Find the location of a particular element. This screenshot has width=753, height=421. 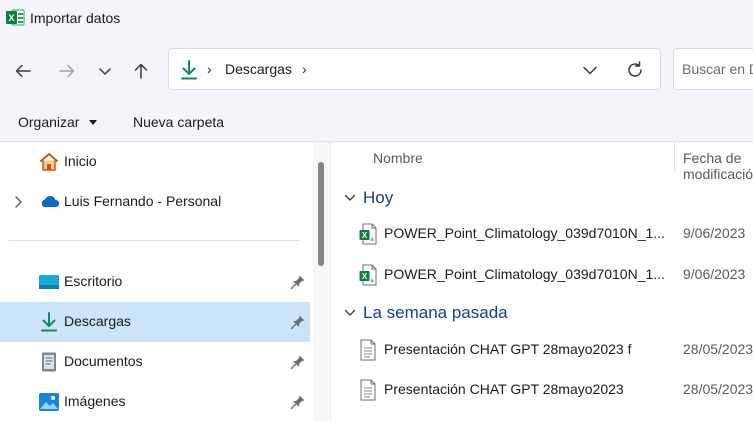

back-button is located at coordinates (23, 71).